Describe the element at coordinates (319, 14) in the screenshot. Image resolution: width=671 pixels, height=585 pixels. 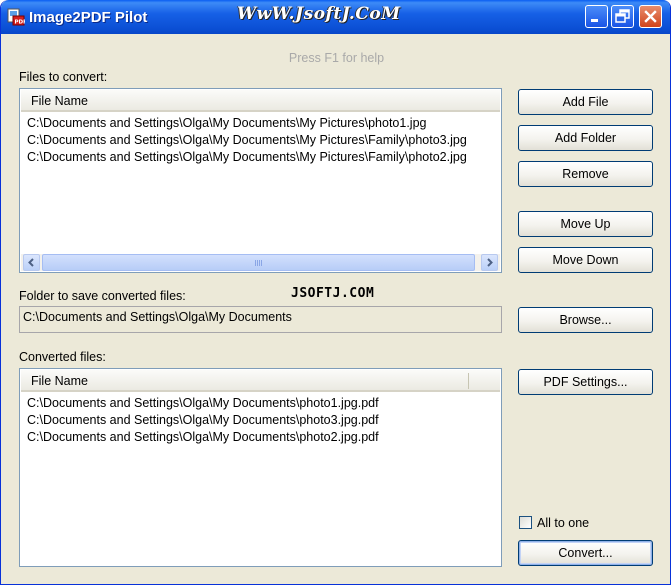
I see `watermark-text: WwW.JsoftJ.CoM` at that location.